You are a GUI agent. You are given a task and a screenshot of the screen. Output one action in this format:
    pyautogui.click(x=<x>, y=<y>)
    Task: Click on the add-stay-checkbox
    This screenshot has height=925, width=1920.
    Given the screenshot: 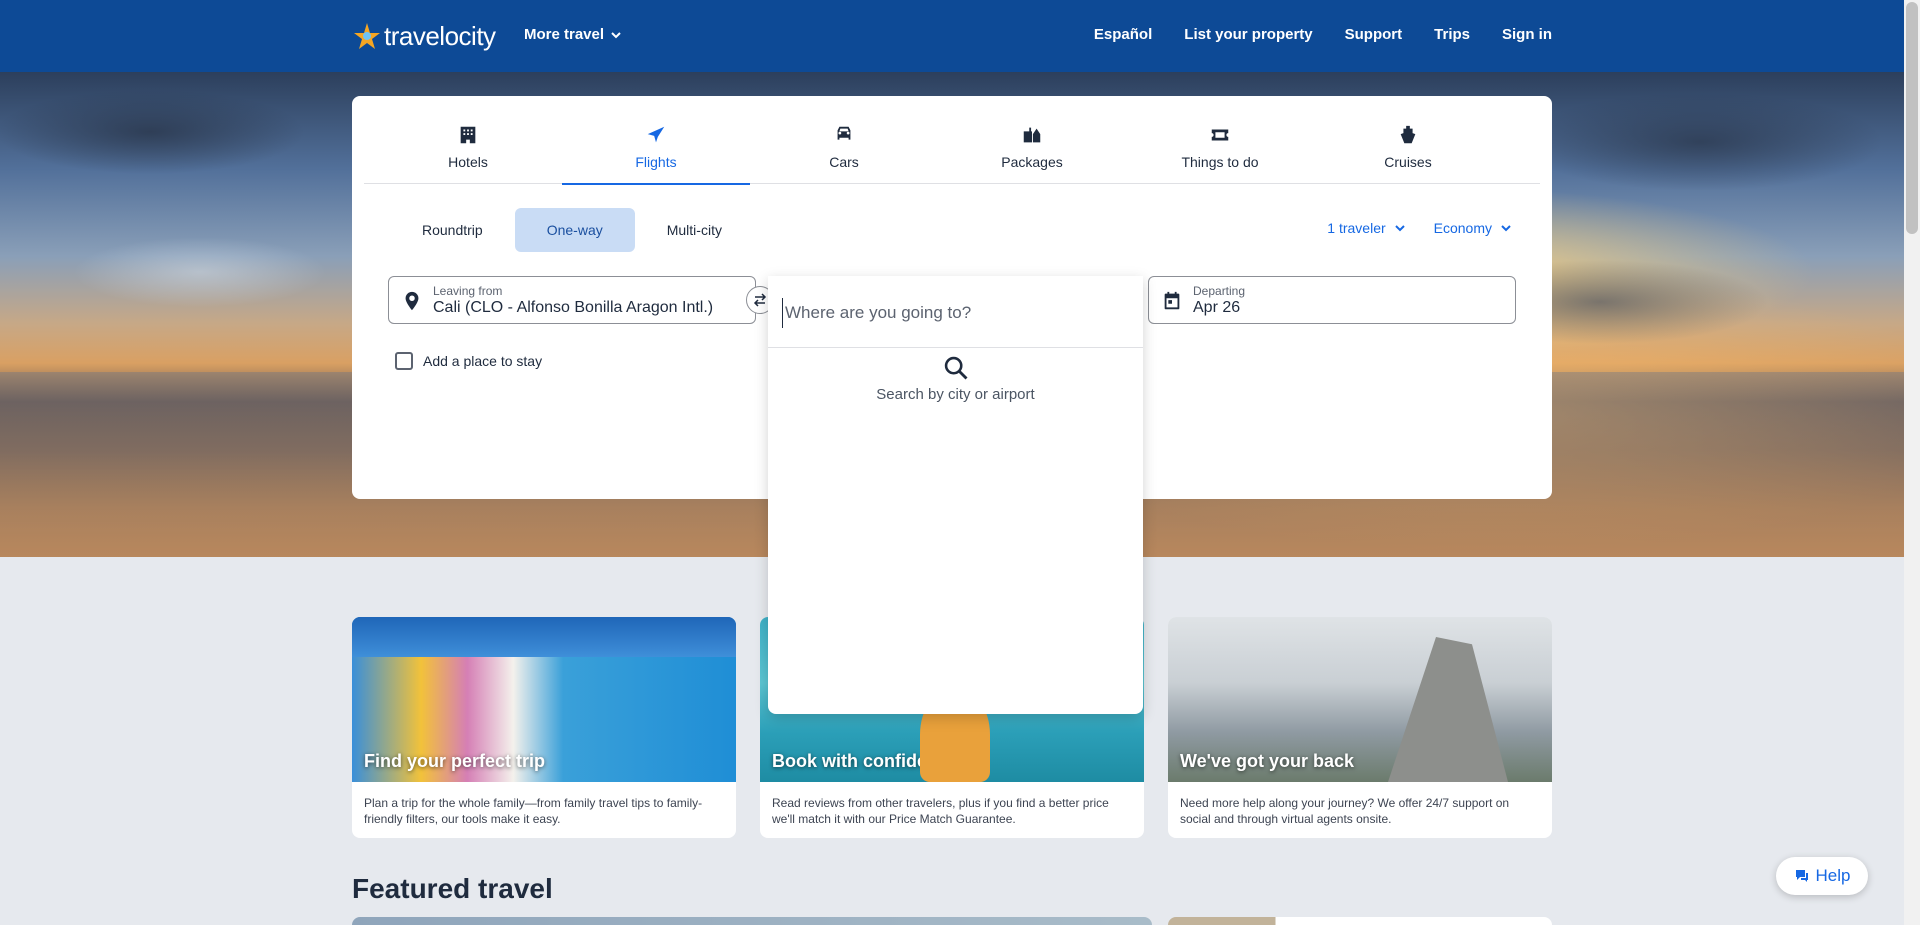 What is the action you would take?
    pyautogui.click(x=404, y=361)
    